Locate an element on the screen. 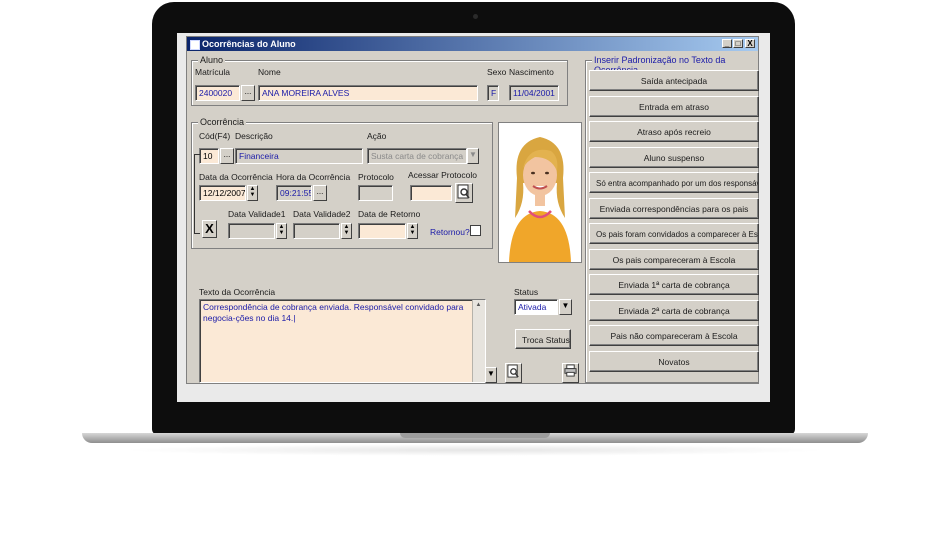 The image size is (931, 546). protocolo-field is located at coordinates (375, 193).